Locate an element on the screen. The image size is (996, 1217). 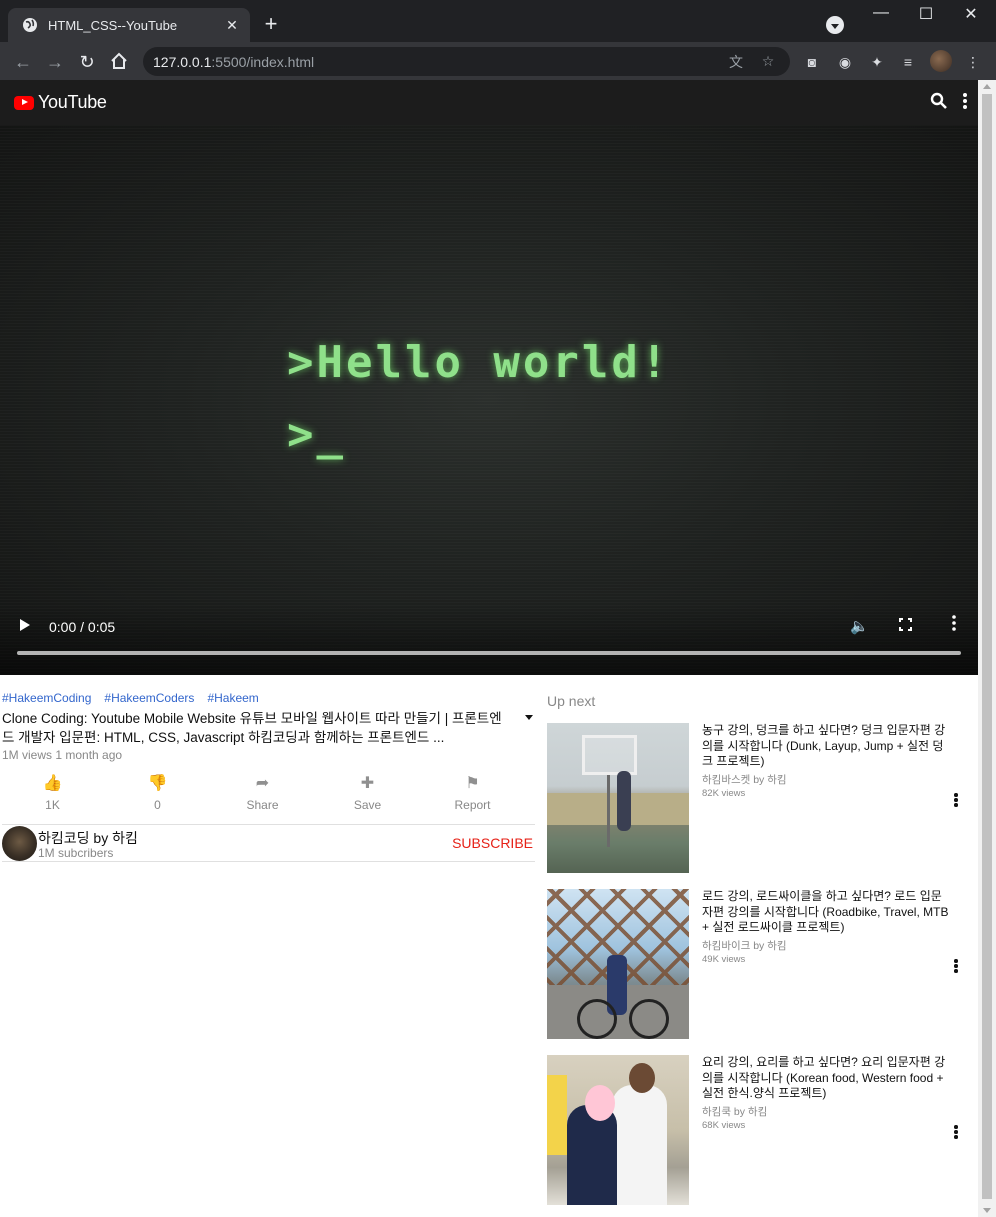
globe-icon is located at coordinates (30, 25).